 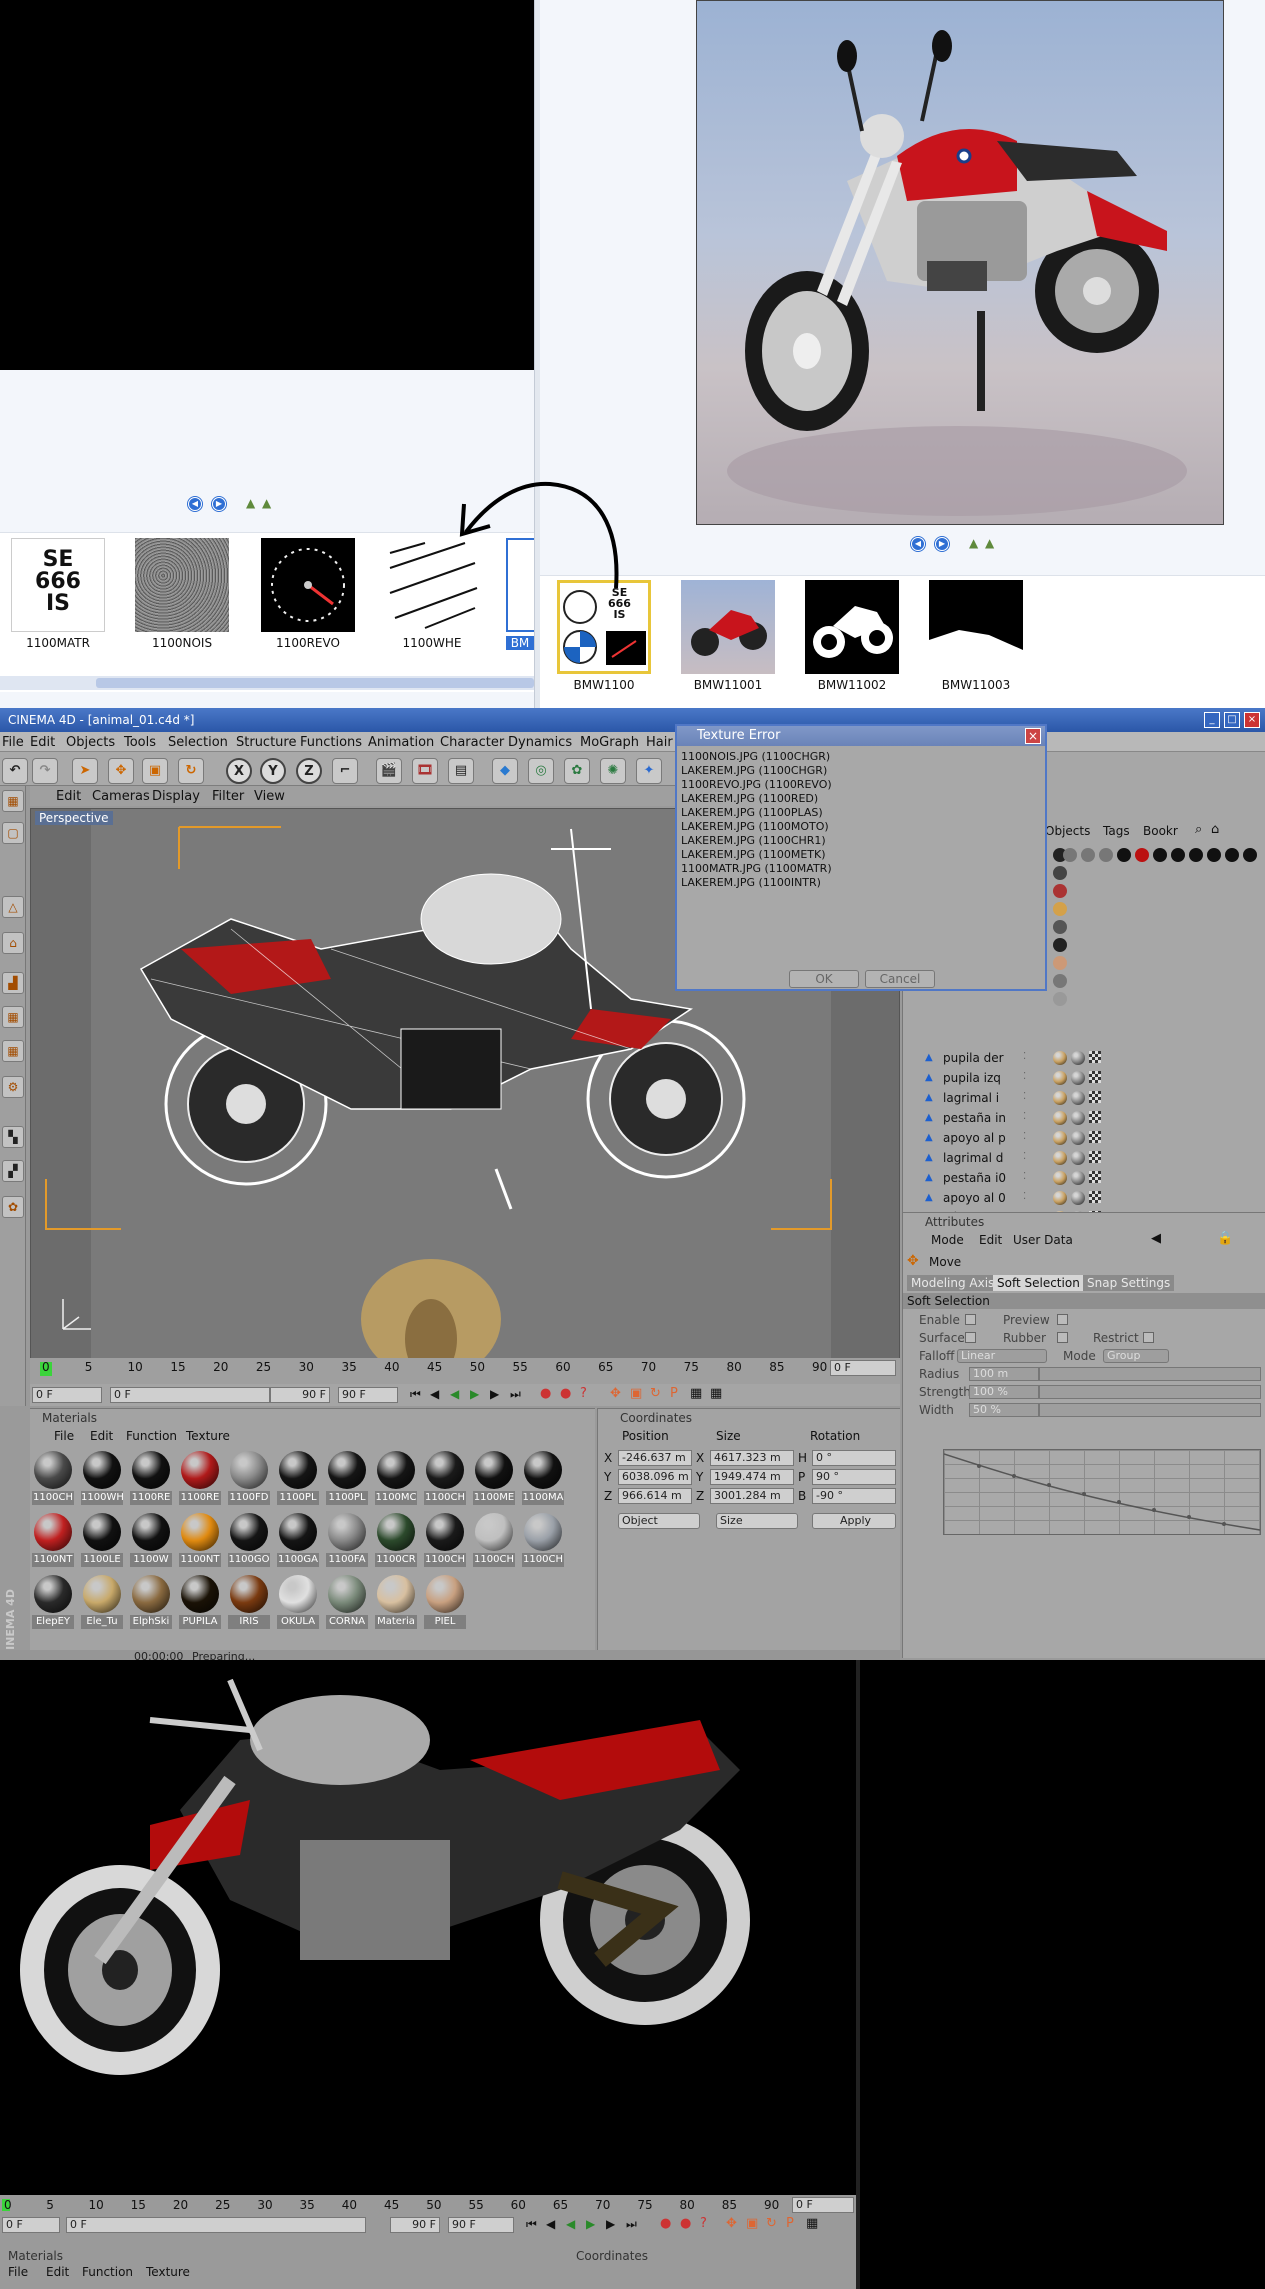 I want to click on material-swatch: 1100PL, so click(x=347, y=1477).